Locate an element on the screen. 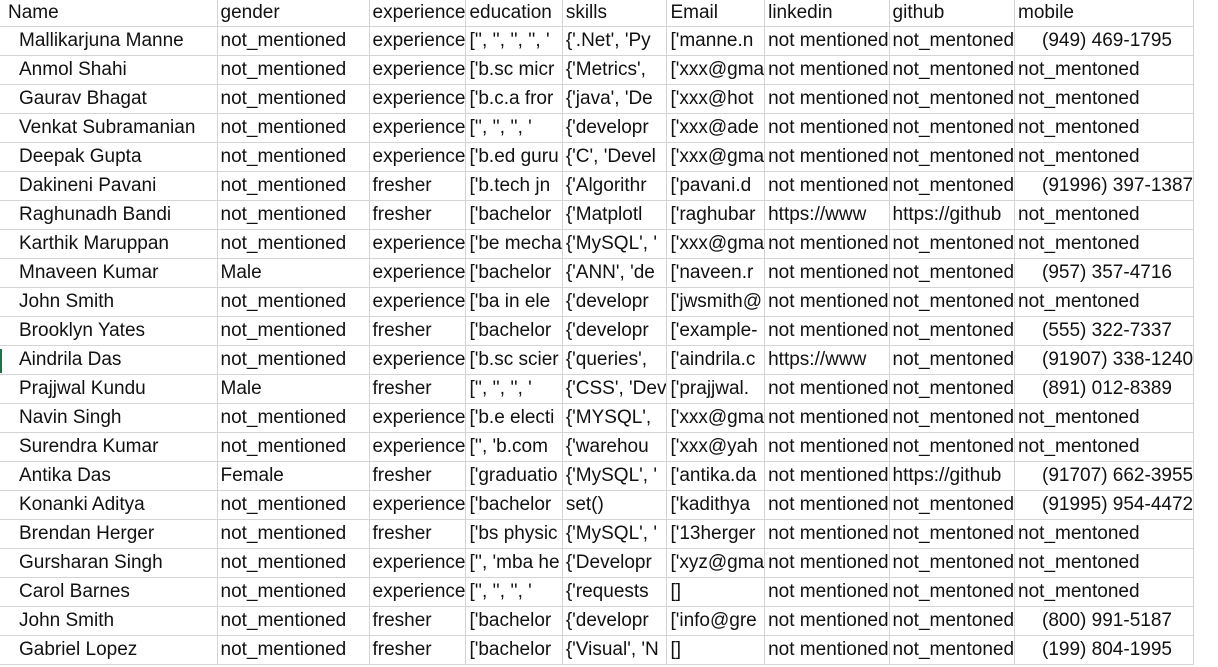  cell-mobile: (199) 804-1995 is located at coordinates (1104, 650).